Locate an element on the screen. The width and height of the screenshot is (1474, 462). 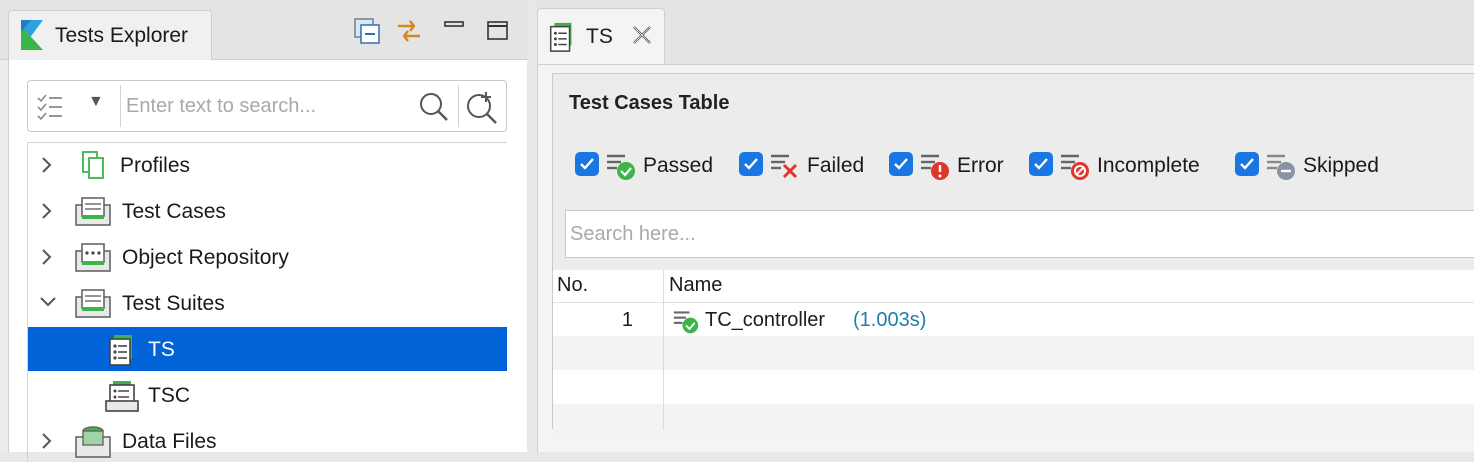
incomplete-status-icon is located at coordinates (1075, 167).